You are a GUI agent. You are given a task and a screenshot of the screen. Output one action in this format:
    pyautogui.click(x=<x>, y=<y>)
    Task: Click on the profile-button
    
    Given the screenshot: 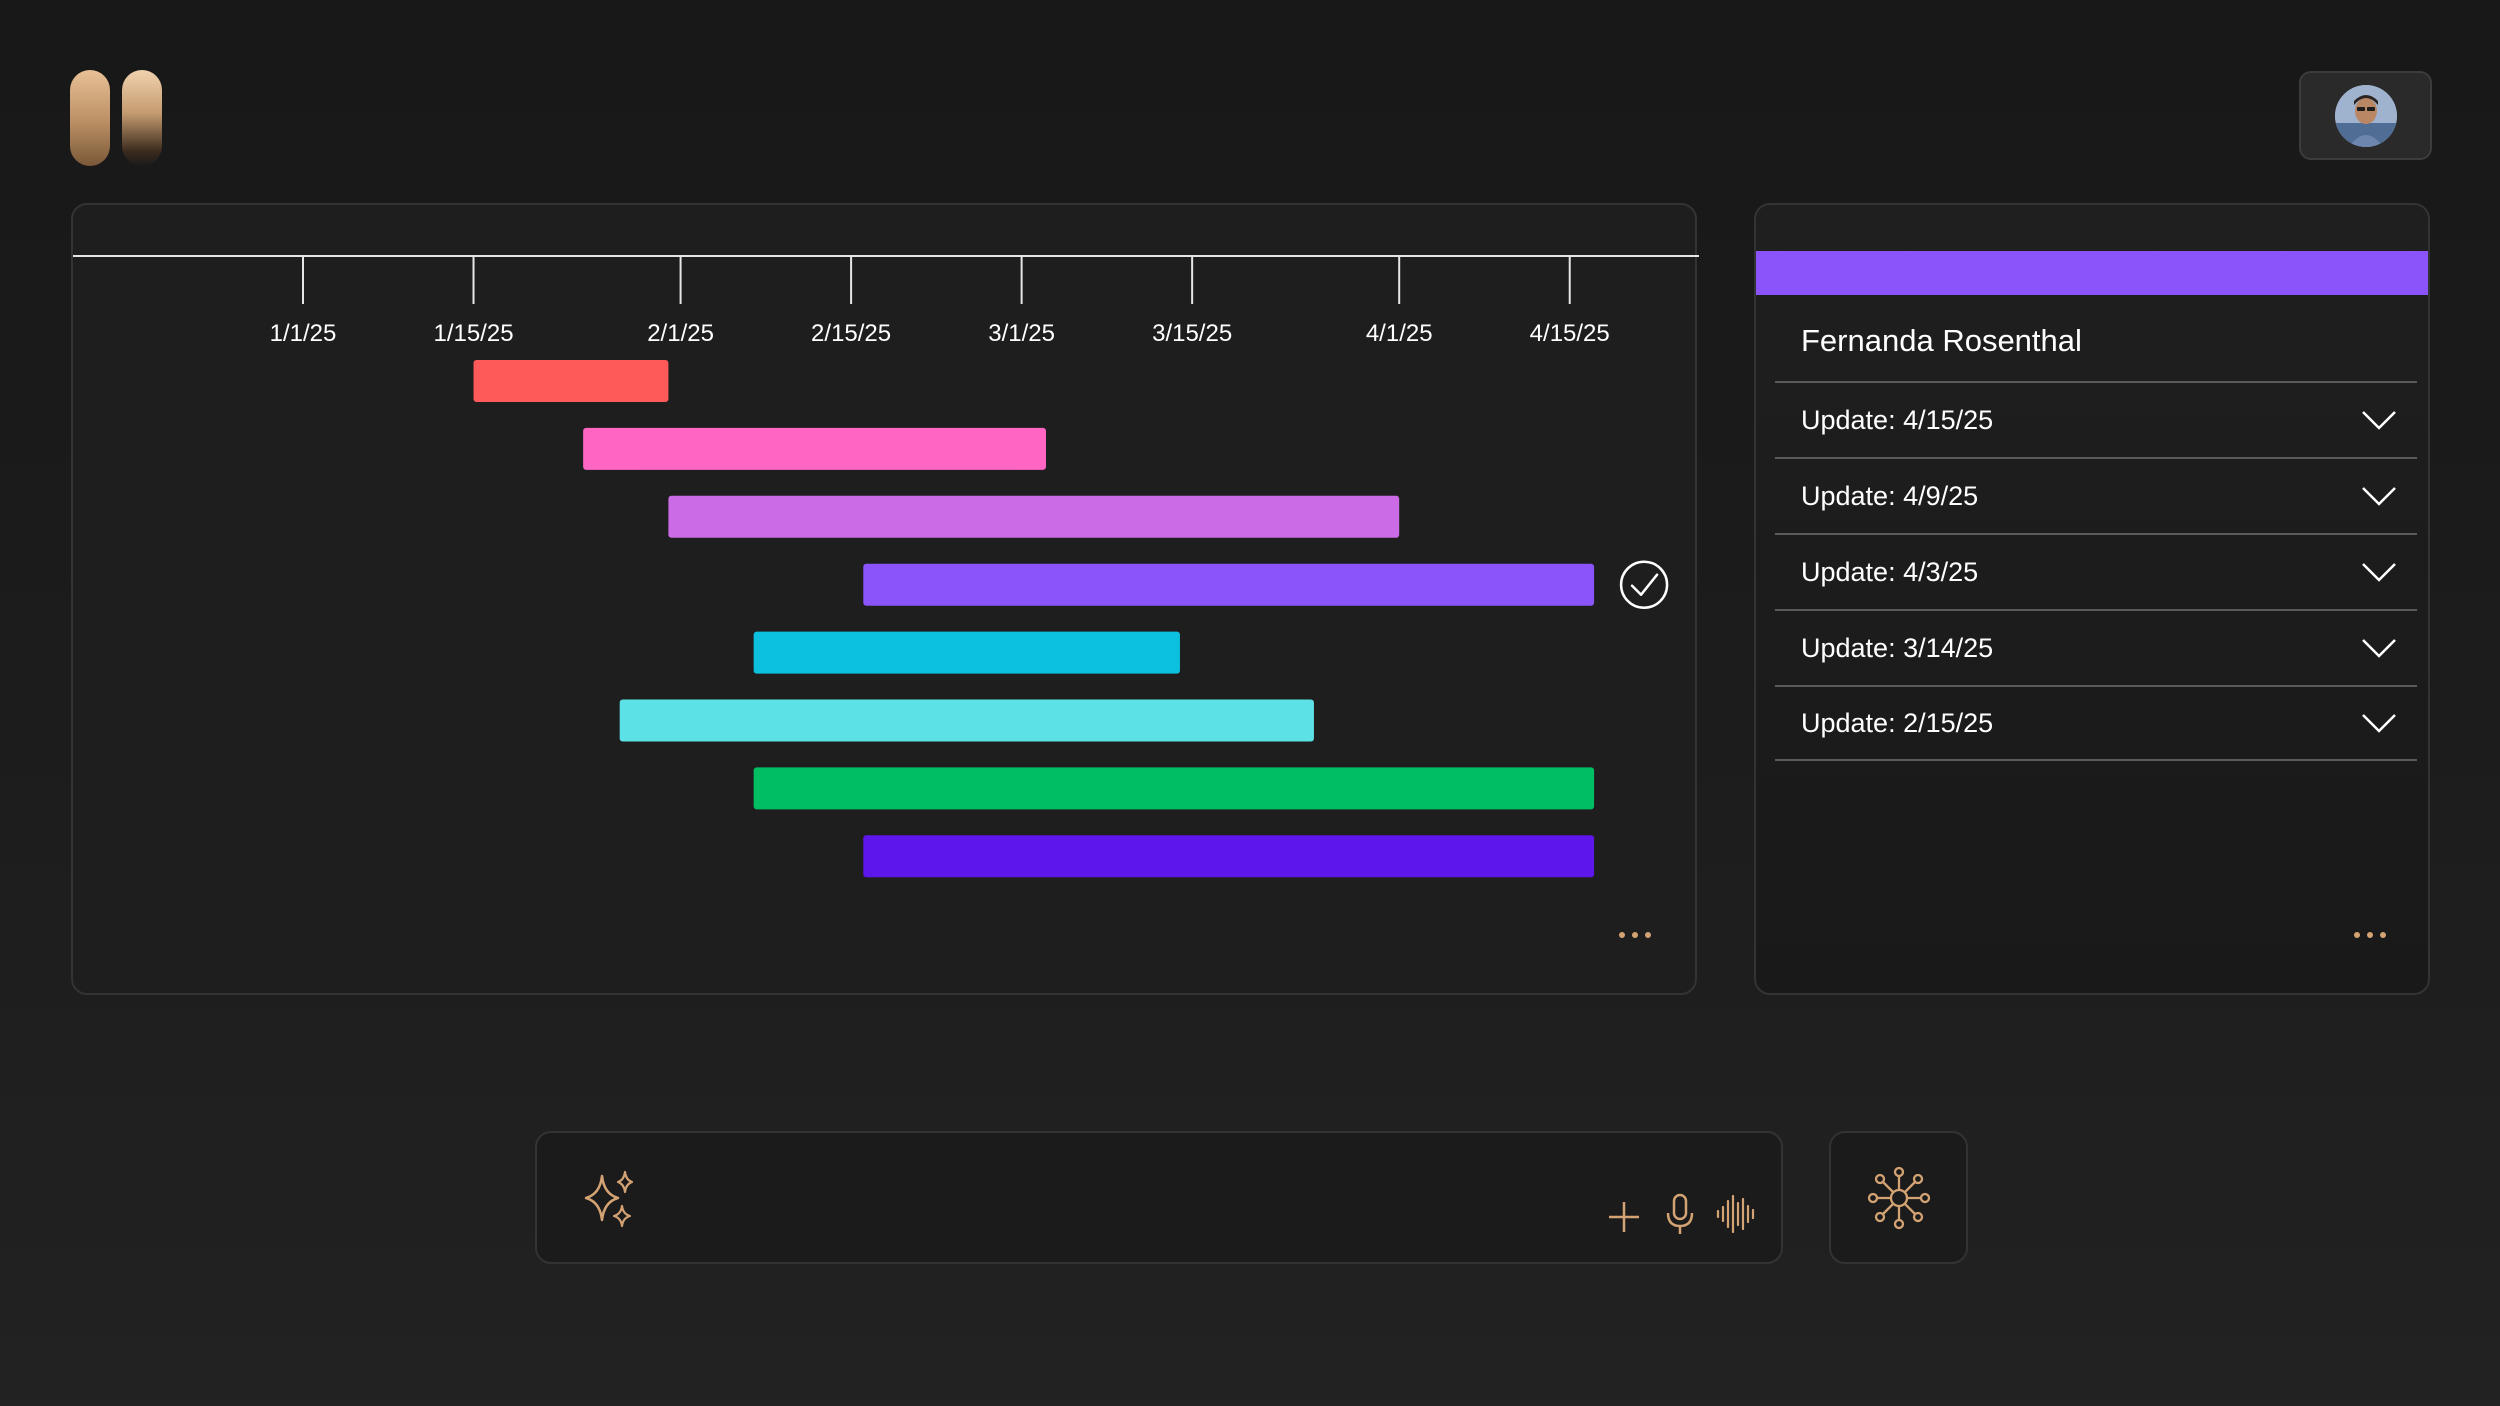 What is the action you would take?
    pyautogui.click(x=2365, y=115)
    